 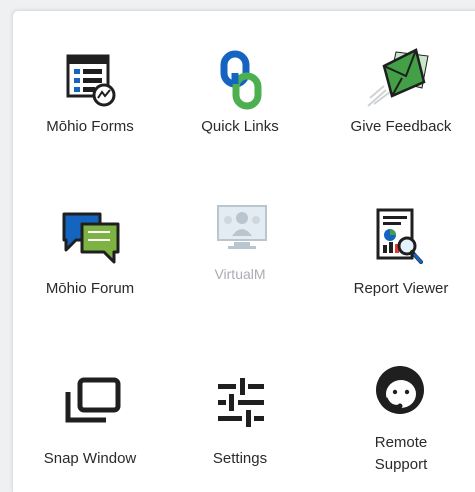 What do you see at coordinates (91, 80) in the screenshot?
I see `forms-icon` at bounding box center [91, 80].